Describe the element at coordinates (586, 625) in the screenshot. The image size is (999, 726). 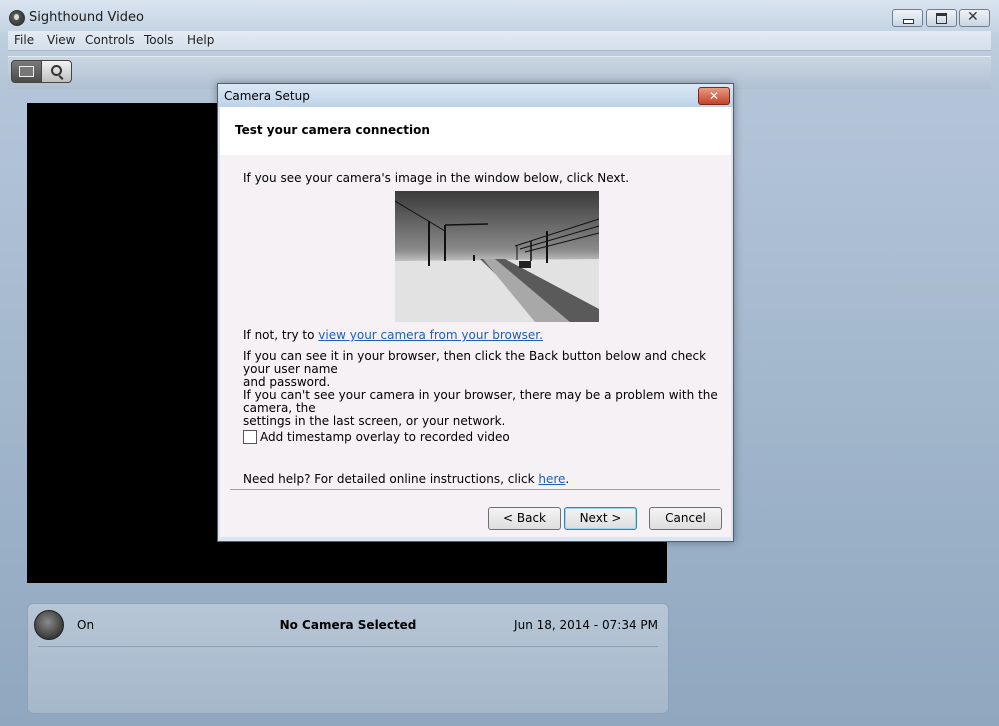
I see `status-datetime: Jun 18, 2014 - 07:34 PM` at that location.